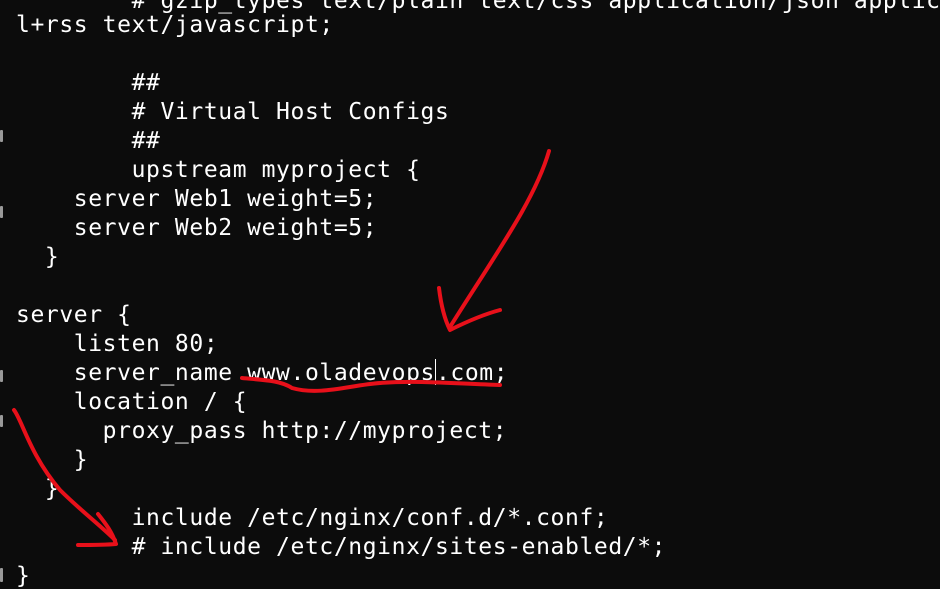  I want to click on code-line-proxy-pass: proxy_pass http://myproject;, so click(262, 431).